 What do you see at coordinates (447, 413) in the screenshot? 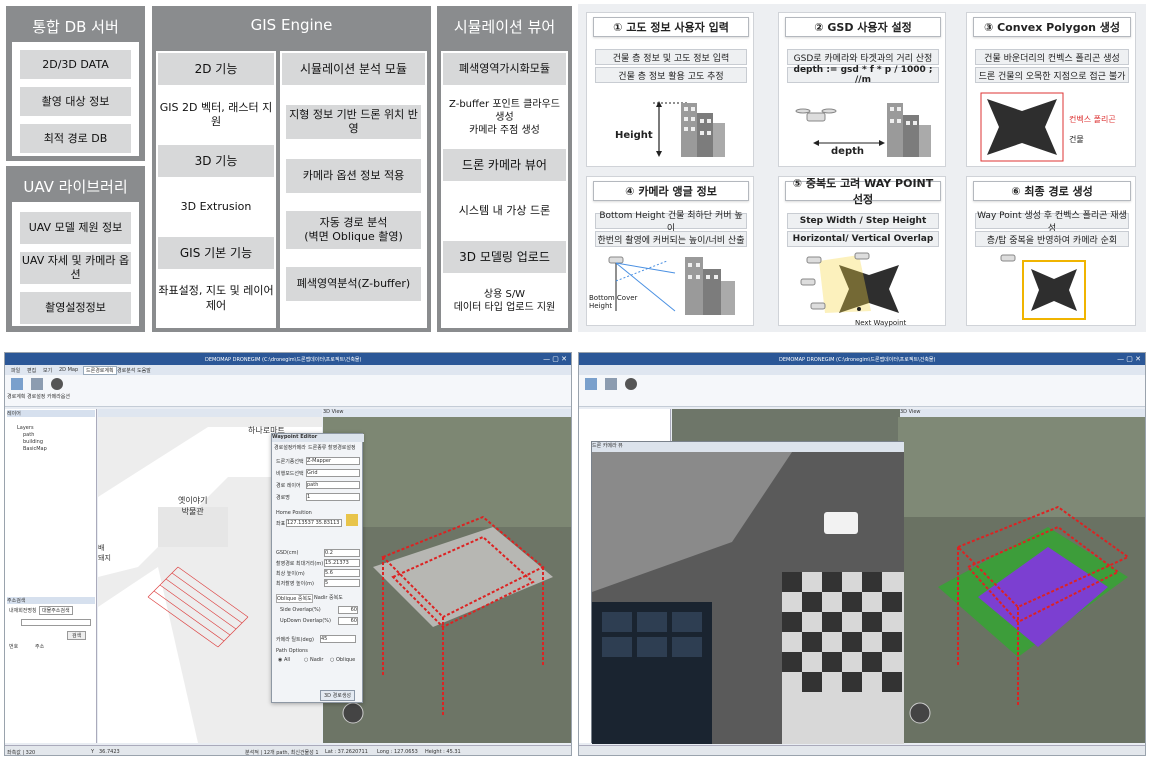
I see `view-3d-tab: 3D View` at bounding box center [447, 413].